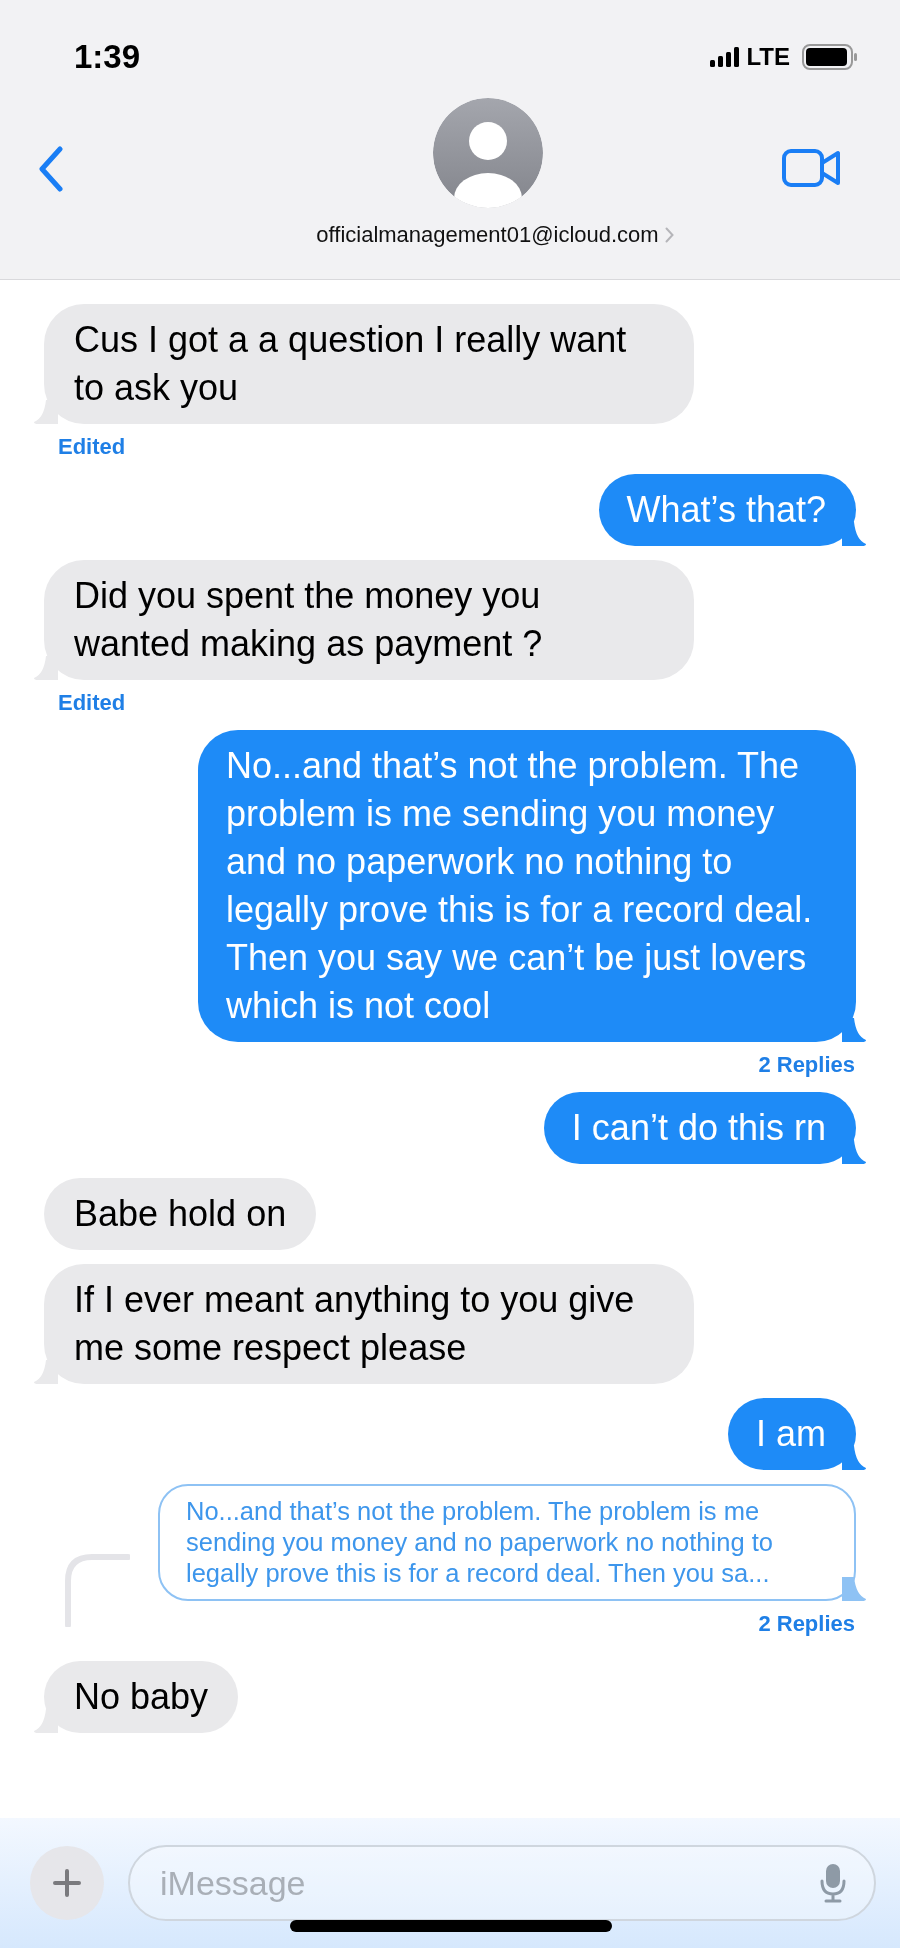 Image resolution: width=900 pixels, height=1948 pixels. Describe the element at coordinates (669, 235) in the screenshot. I see `chevron-icon` at that location.